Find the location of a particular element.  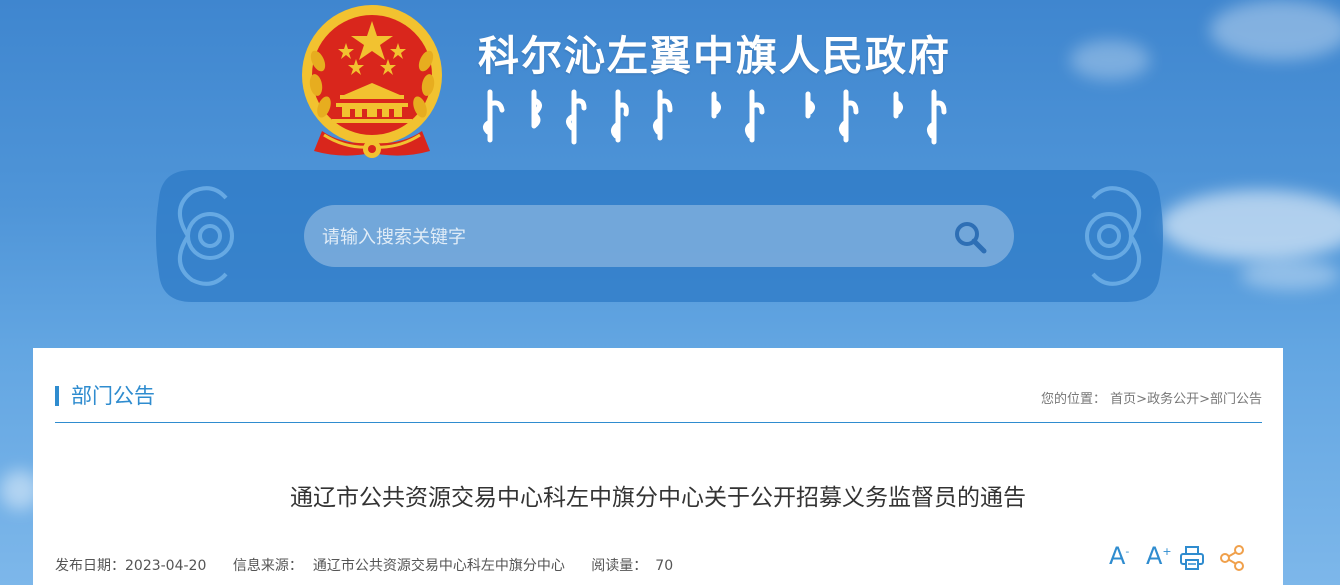

breadcrumb-department-notices-link: 部门公告 is located at coordinates (1236, 399).